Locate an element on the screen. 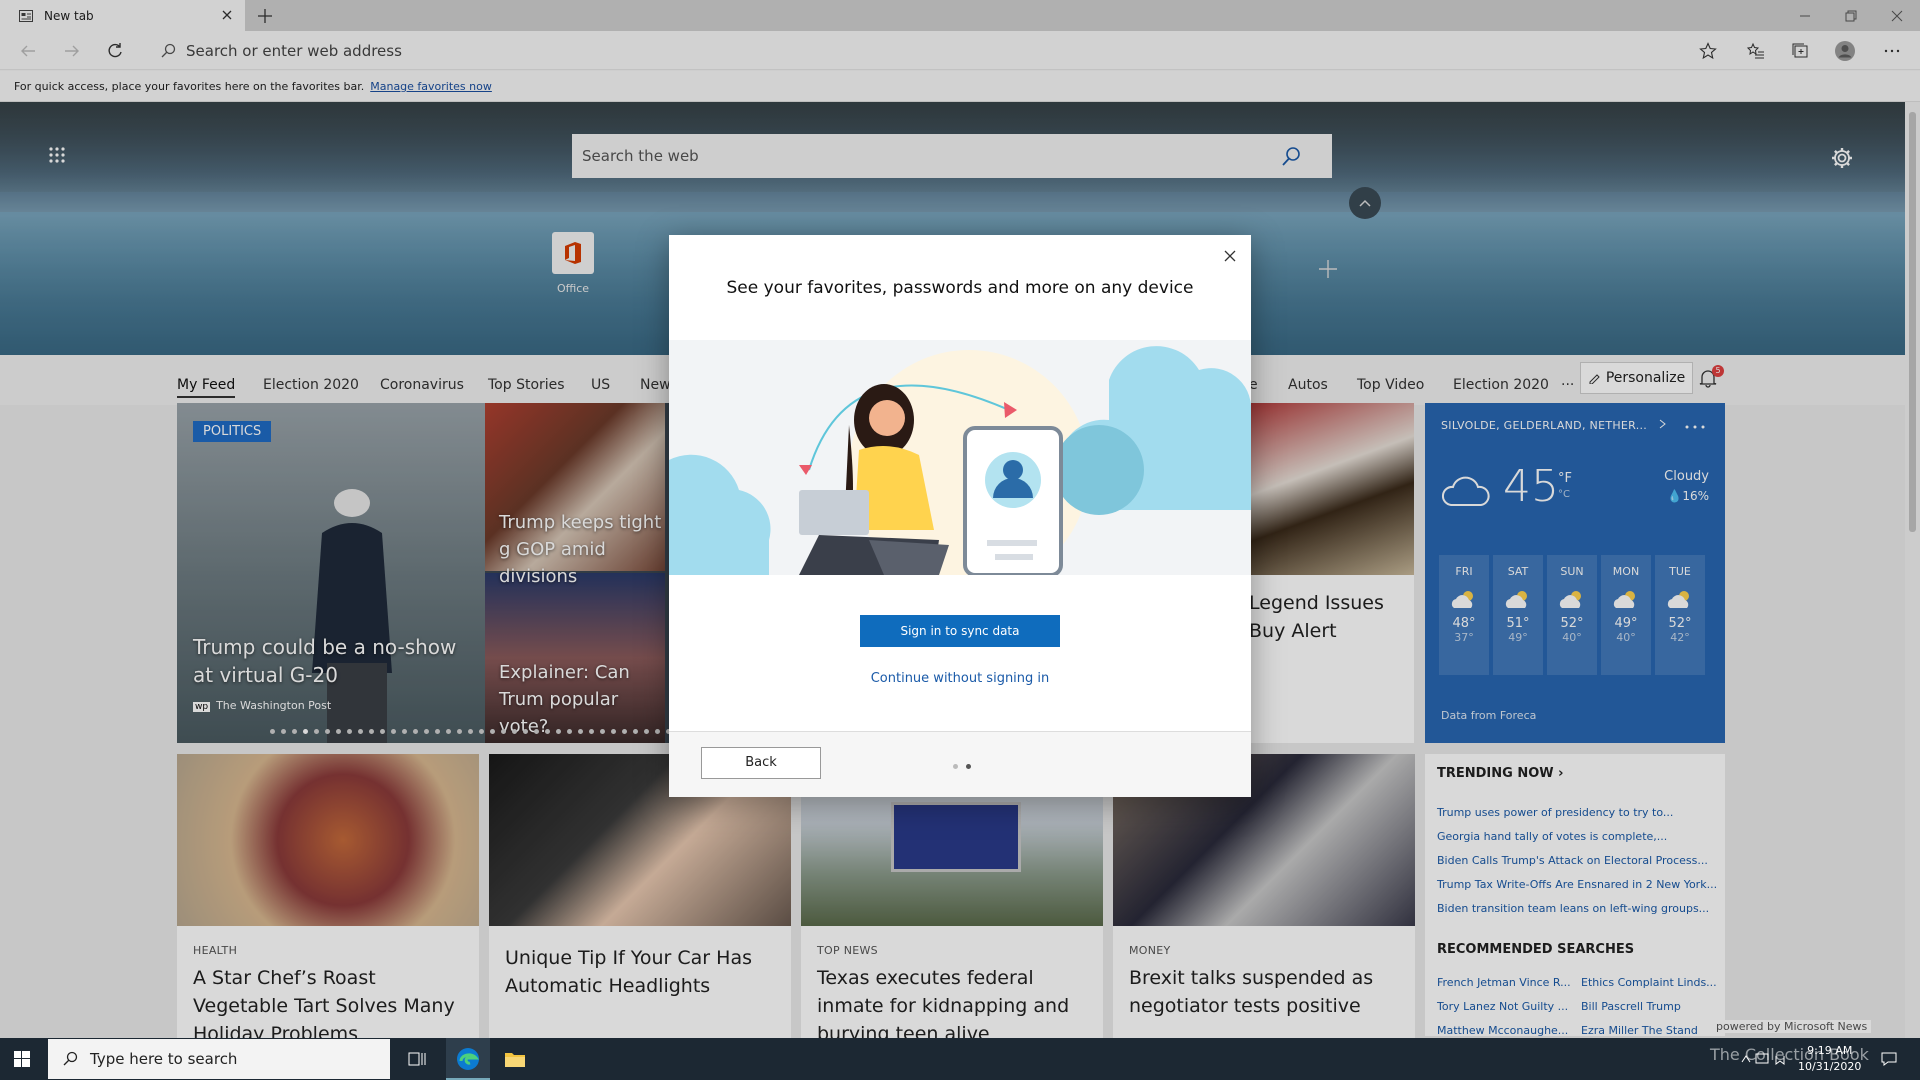  close-icon is located at coordinates (1230, 256).